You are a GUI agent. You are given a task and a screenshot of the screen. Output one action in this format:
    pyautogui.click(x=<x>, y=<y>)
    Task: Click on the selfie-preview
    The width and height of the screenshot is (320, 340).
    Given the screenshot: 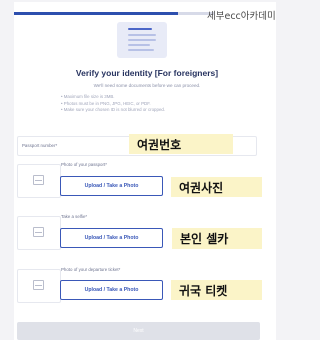 What is the action you would take?
    pyautogui.click(x=39, y=233)
    